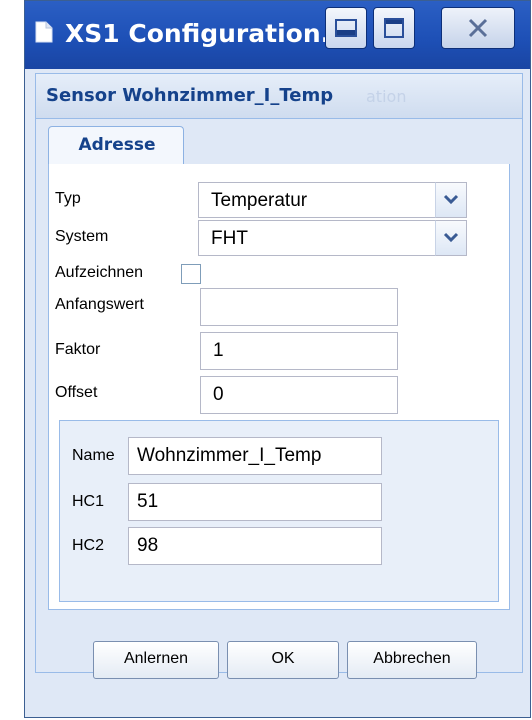 The height and width of the screenshot is (720, 532). Describe the element at coordinates (68, 198) in the screenshot. I see `typ-label: Typ` at that location.